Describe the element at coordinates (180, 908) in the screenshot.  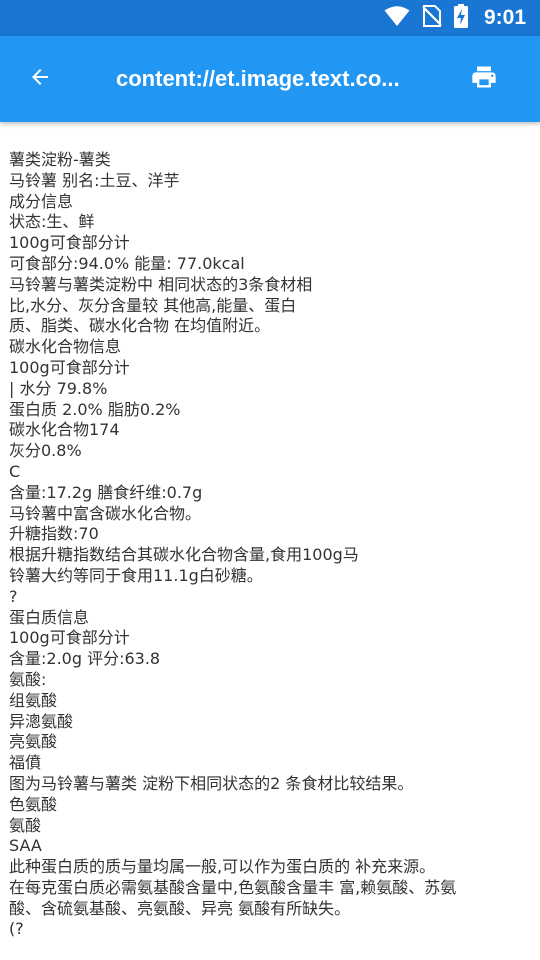
I see `document-line: 酸、含硫氨基酸、亮氨酸、异亮 氨酸有所缺失。` at that location.